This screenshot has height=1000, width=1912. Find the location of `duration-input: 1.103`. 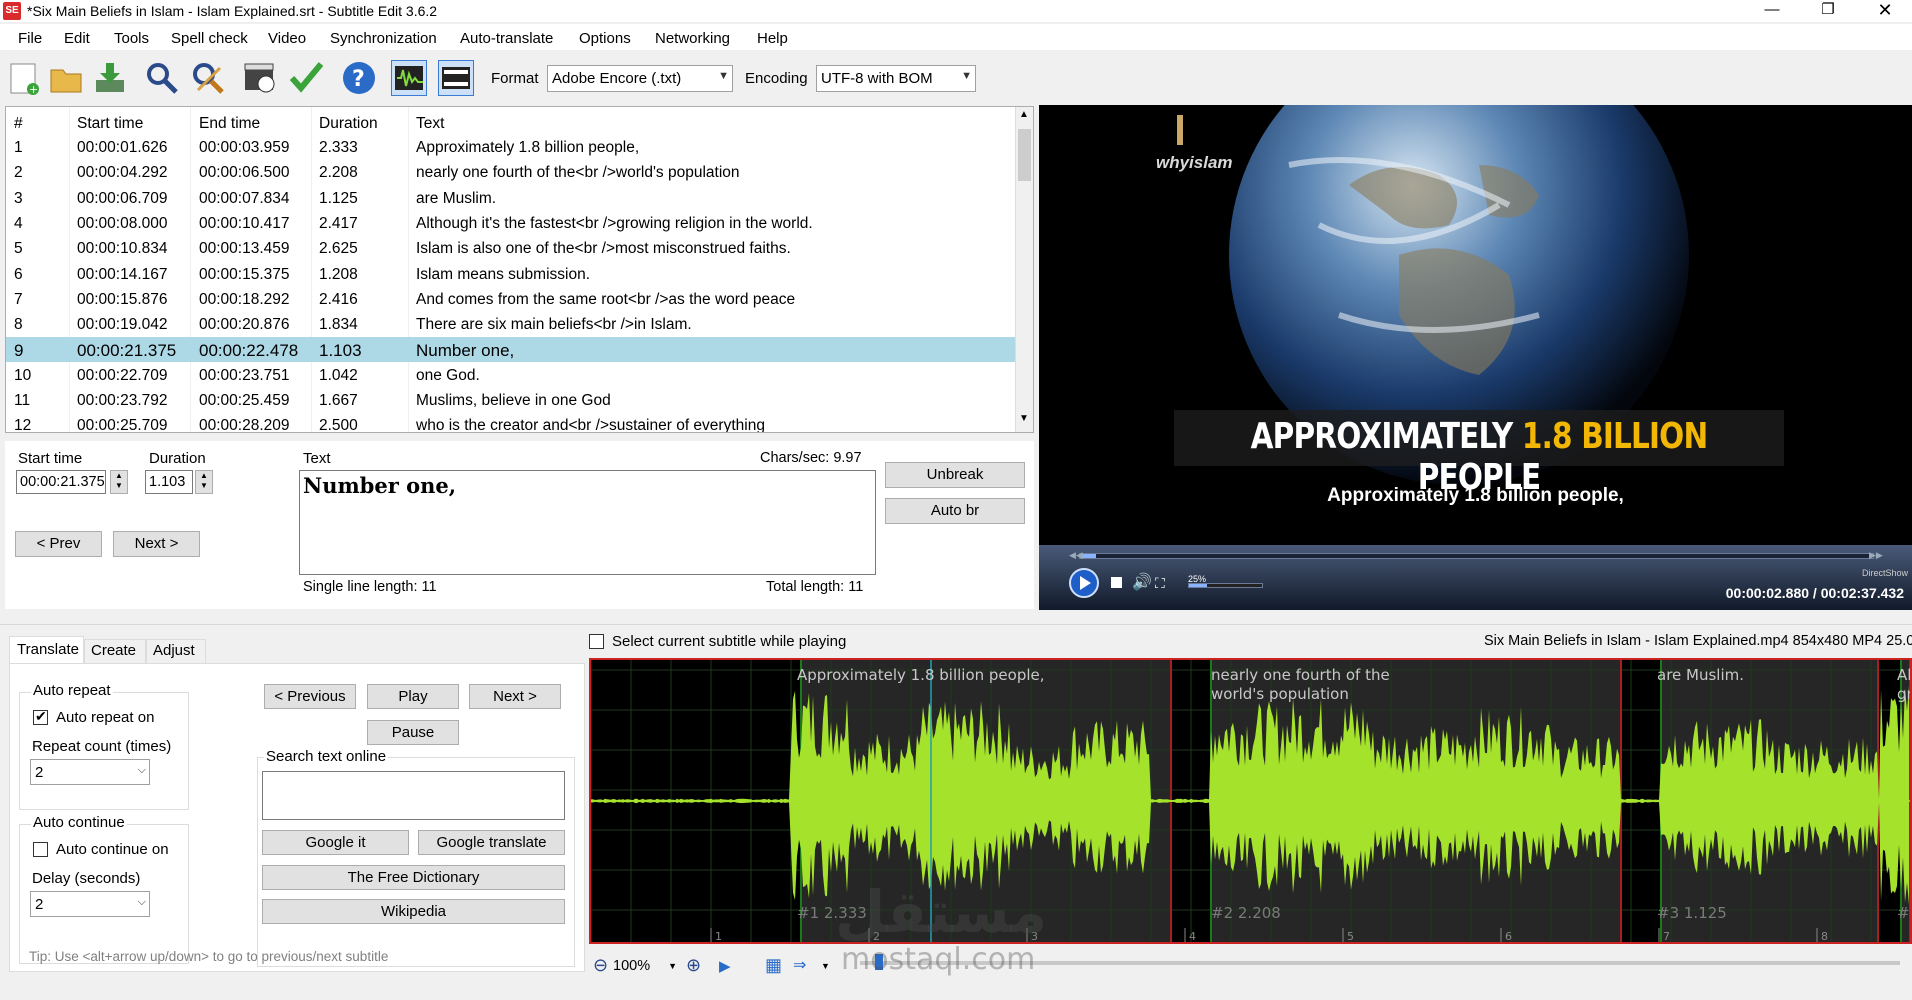

duration-input: 1.103 is located at coordinates (169, 482).